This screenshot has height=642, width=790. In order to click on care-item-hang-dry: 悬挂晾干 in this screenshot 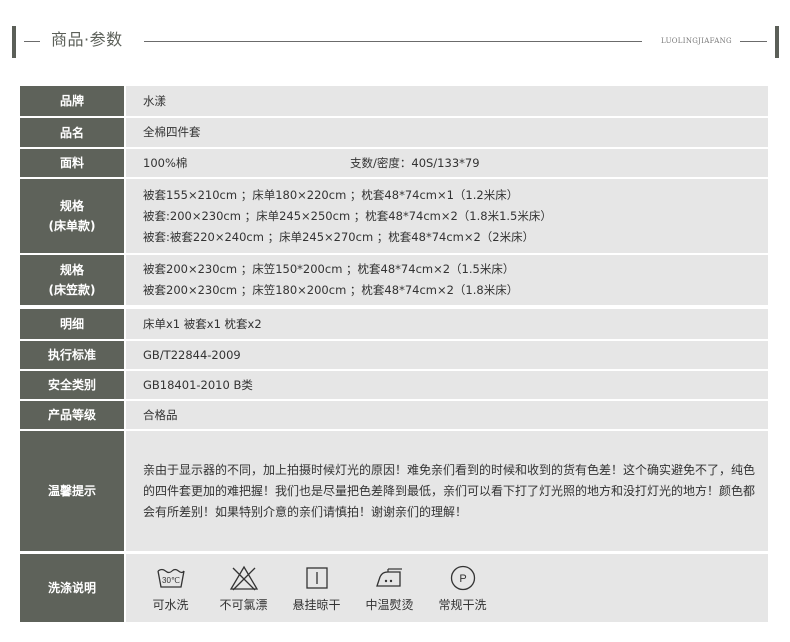, I will do `click(316, 588)`.